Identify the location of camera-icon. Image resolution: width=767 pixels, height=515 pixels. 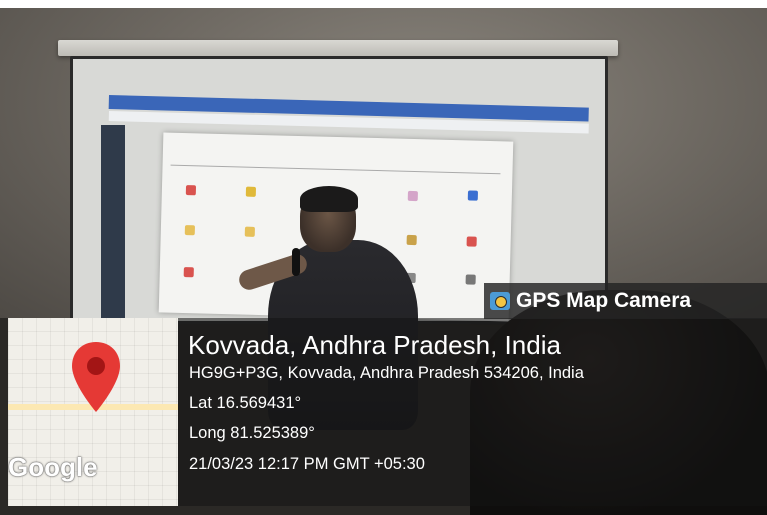
(500, 301).